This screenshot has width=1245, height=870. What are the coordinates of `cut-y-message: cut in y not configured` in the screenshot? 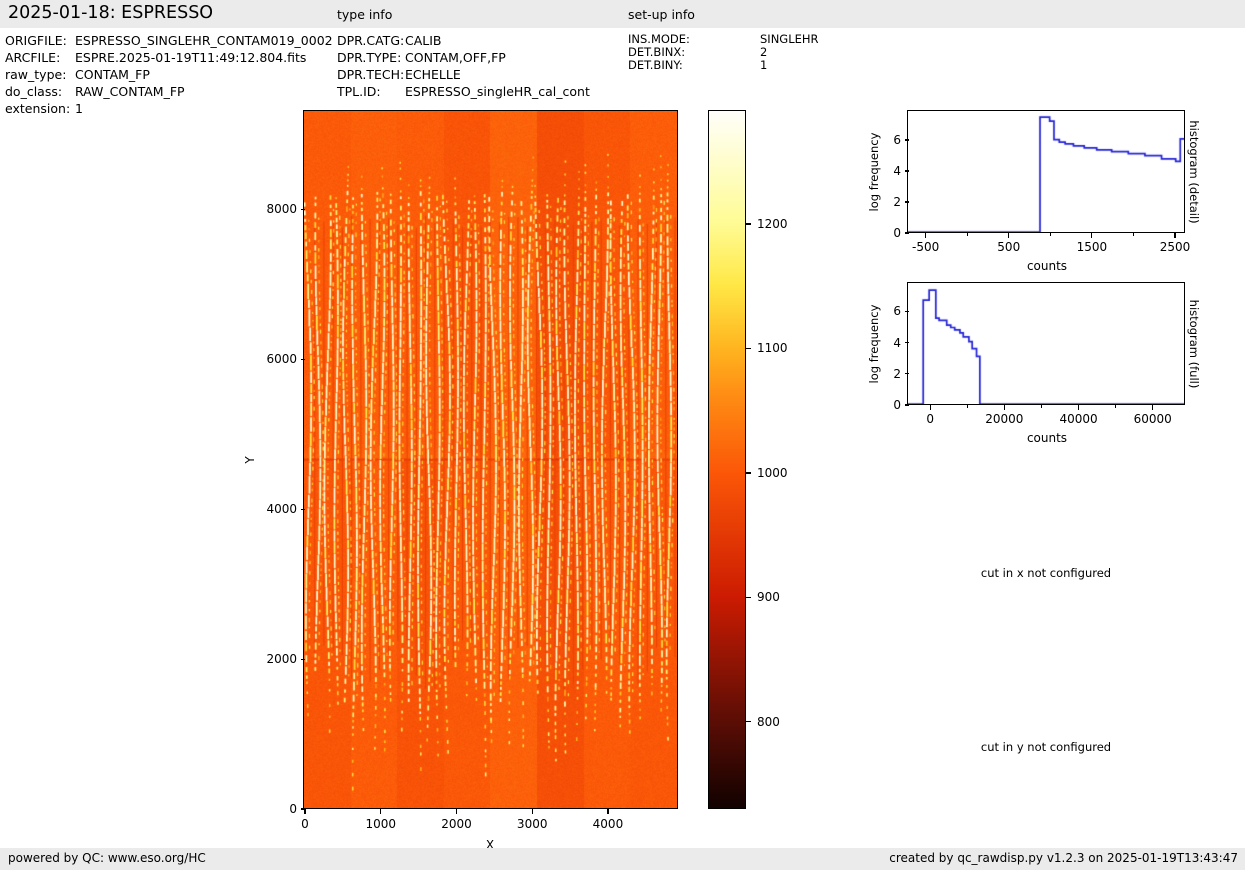 It's located at (1046, 747).